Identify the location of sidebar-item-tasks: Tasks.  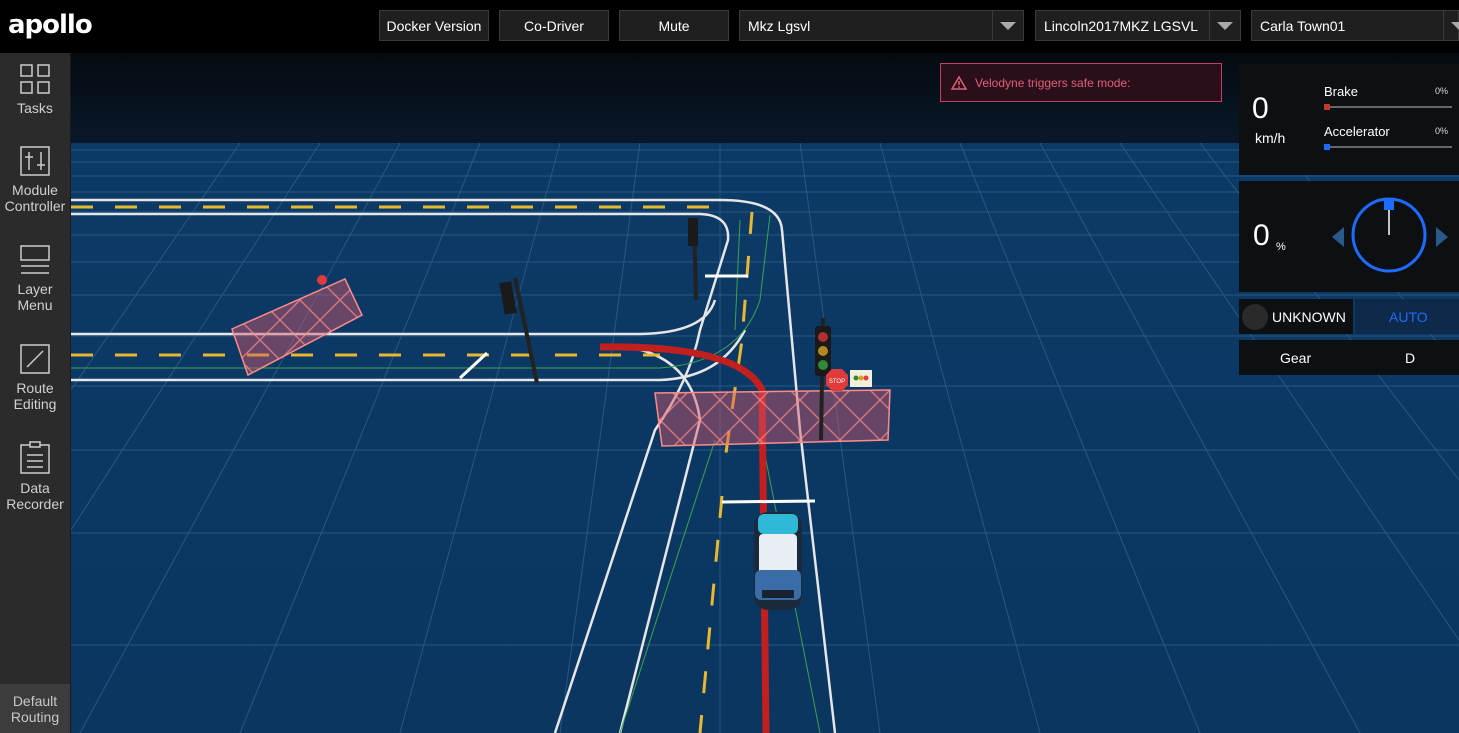
(35, 89).